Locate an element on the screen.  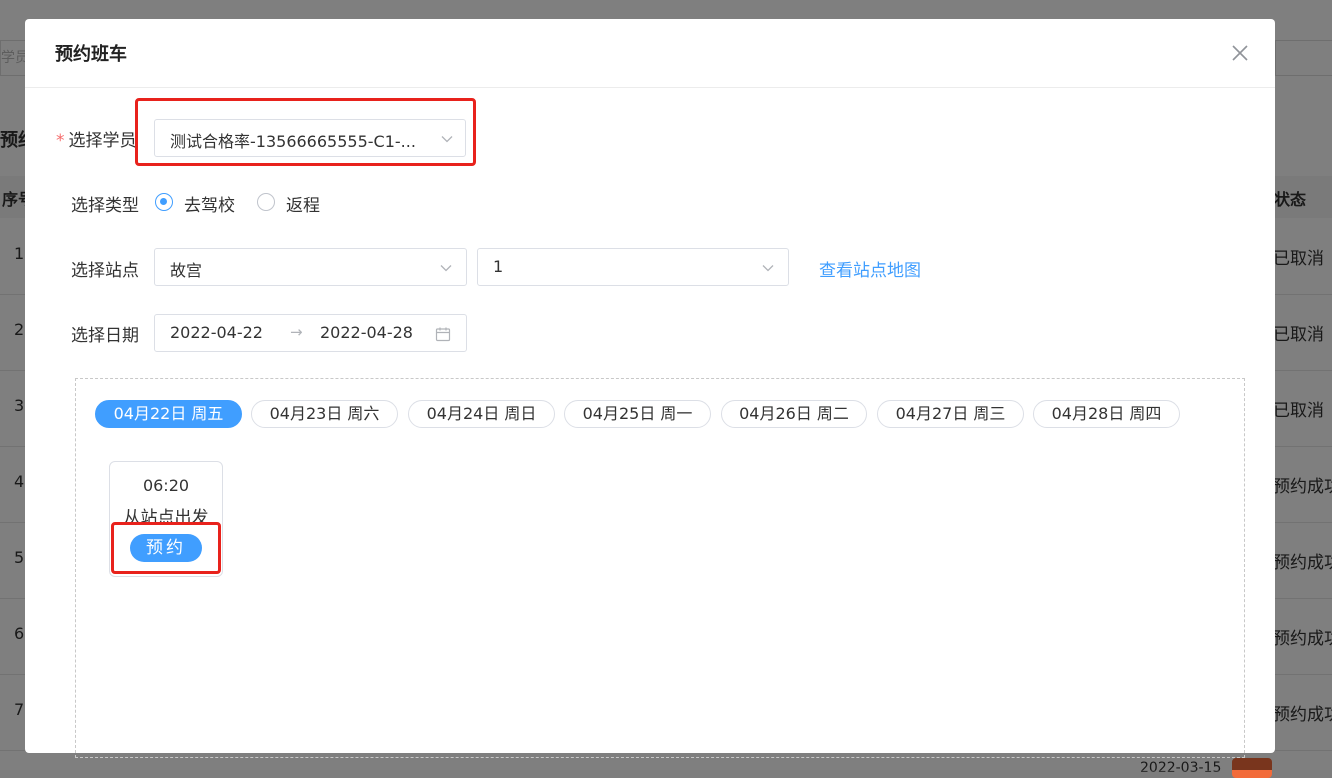
date-tab-0427: 04月27日 周三 is located at coordinates (950, 414).